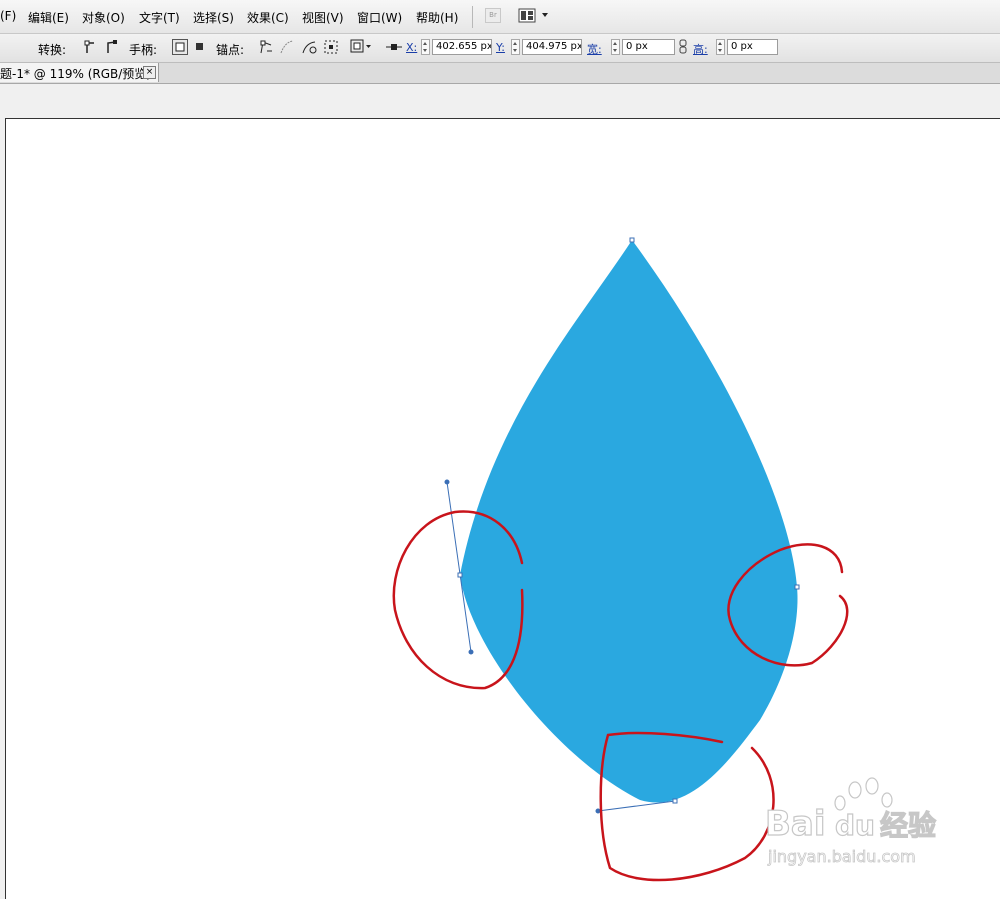 The width and height of the screenshot is (1000, 899). I want to click on anchor-point-left, so click(460, 575).